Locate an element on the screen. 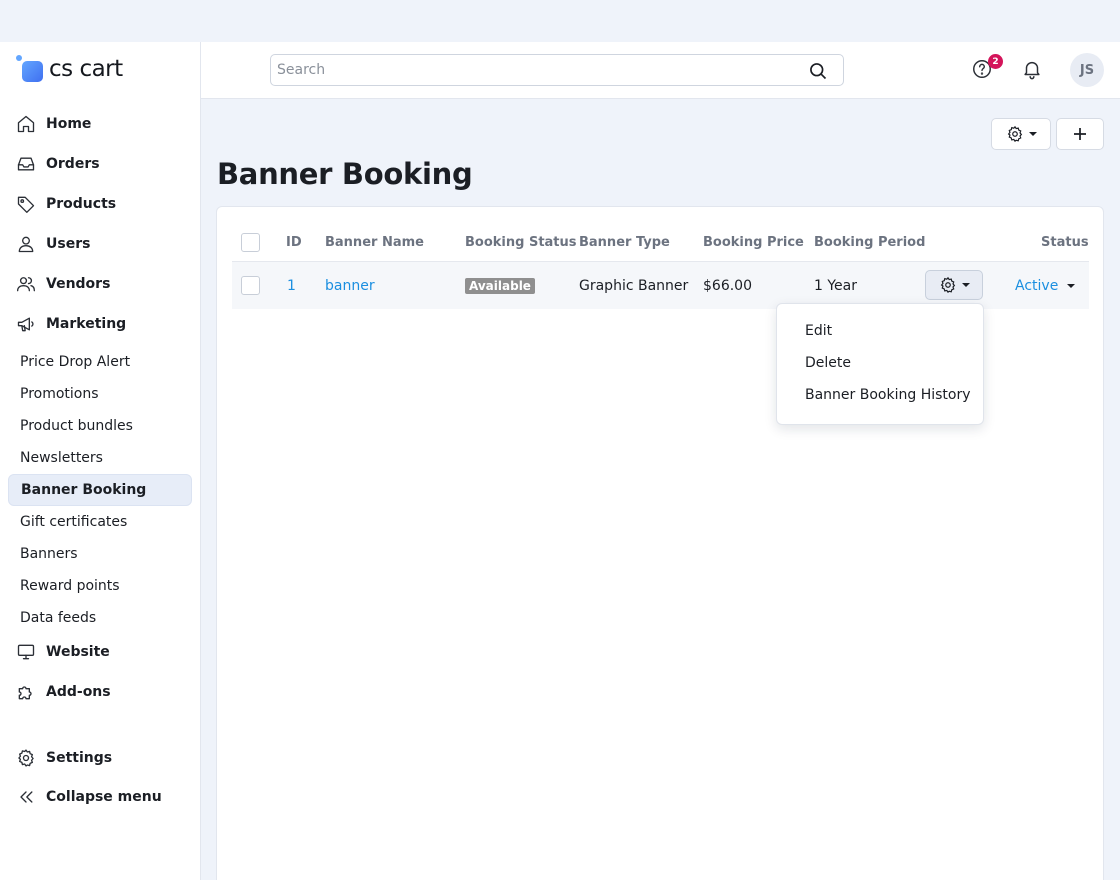 The width and height of the screenshot is (1120, 880). sidebar-item-label: Products is located at coordinates (81, 204).